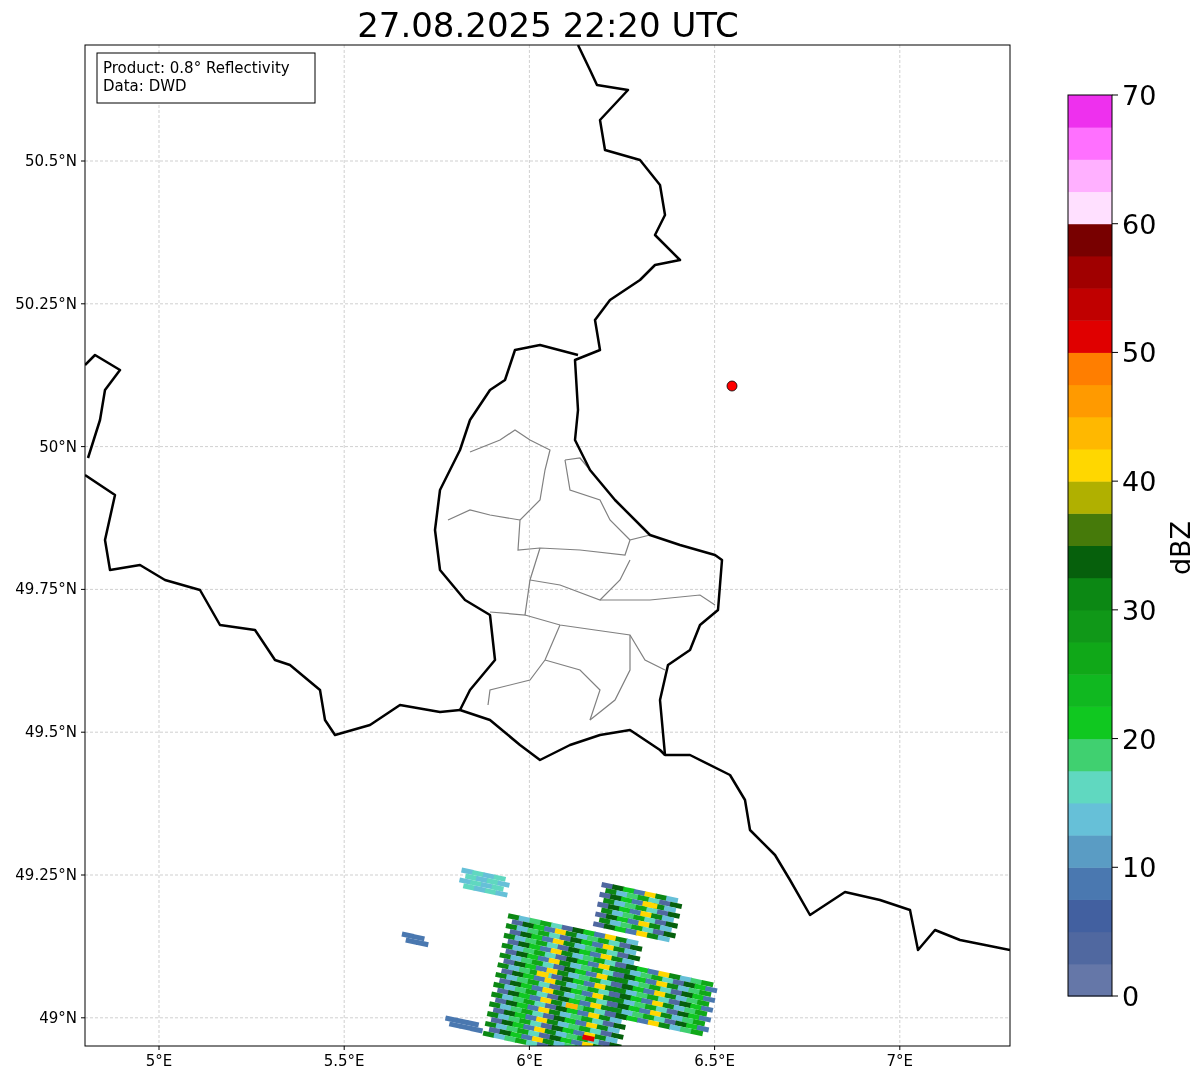 Image resolution: width=1202 pixels, height=1081 pixels. What do you see at coordinates (46, 875) in the screenshot?
I see `latitude-label: 49.25°N` at bounding box center [46, 875].